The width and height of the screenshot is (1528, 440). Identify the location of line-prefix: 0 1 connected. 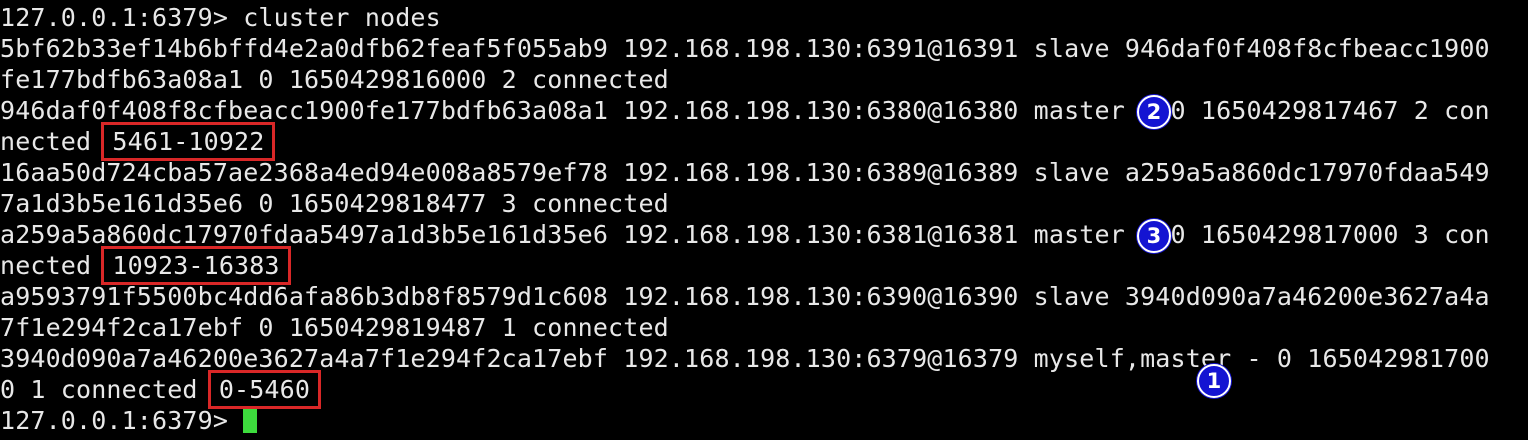
(106, 389).